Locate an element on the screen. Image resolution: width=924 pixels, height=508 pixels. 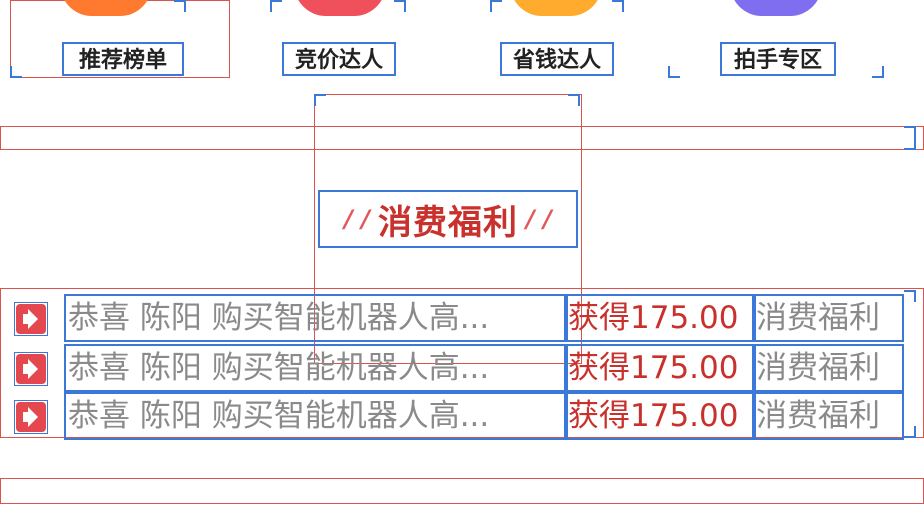
orange-rounded-icon is located at coordinates (106, 8).